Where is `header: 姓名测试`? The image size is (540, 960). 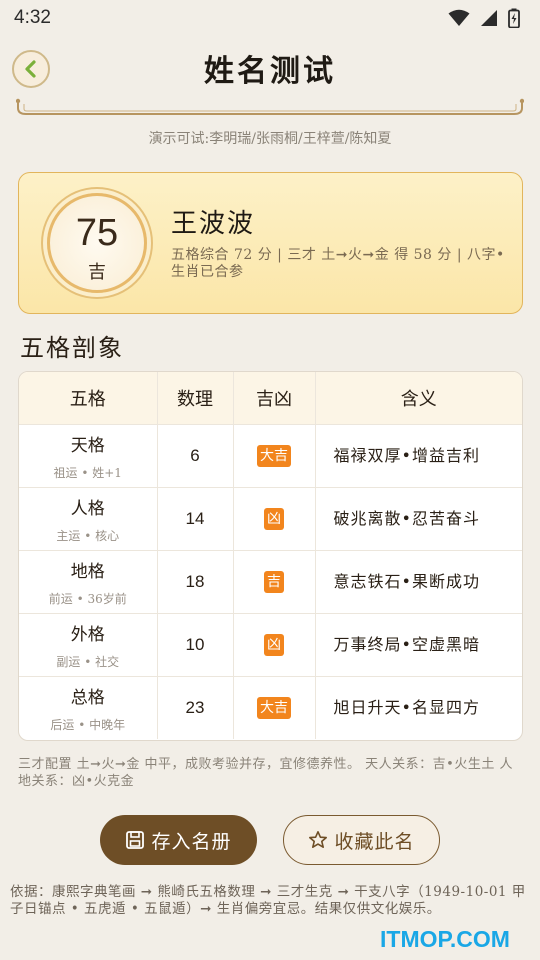
header: 姓名测试 is located at coordinates (270, 68).